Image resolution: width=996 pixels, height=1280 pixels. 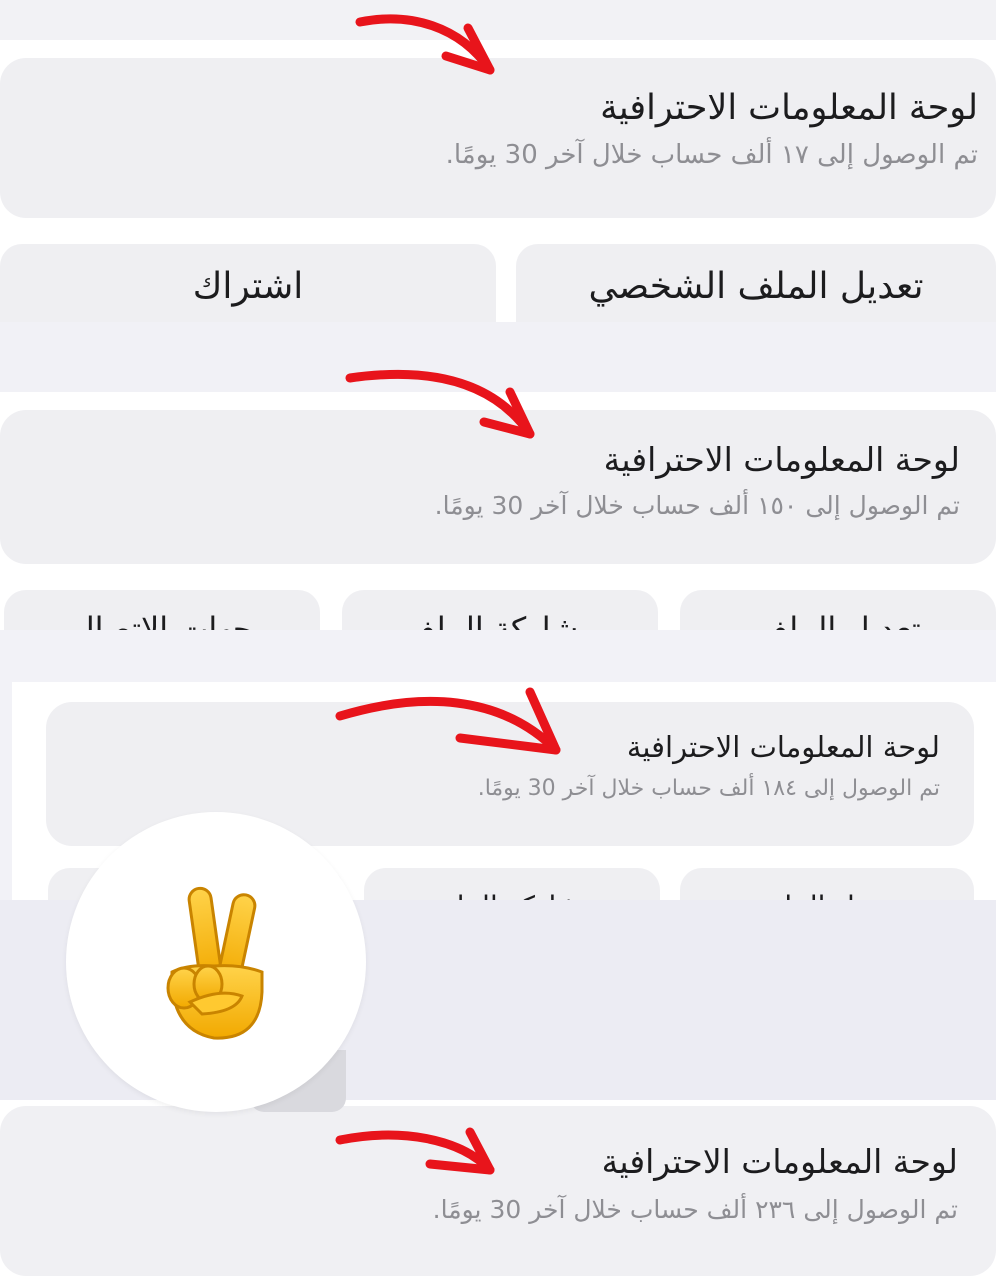 I want to click on subscribe-button: اشتراك, so click(x=248, y=283).